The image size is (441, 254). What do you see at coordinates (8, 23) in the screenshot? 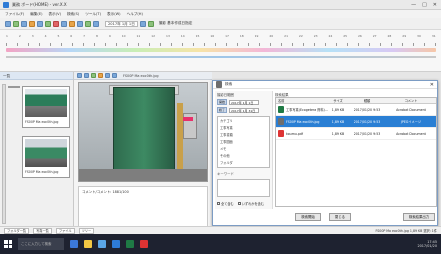
I see `new-icon` at bounding box center [8, 23].